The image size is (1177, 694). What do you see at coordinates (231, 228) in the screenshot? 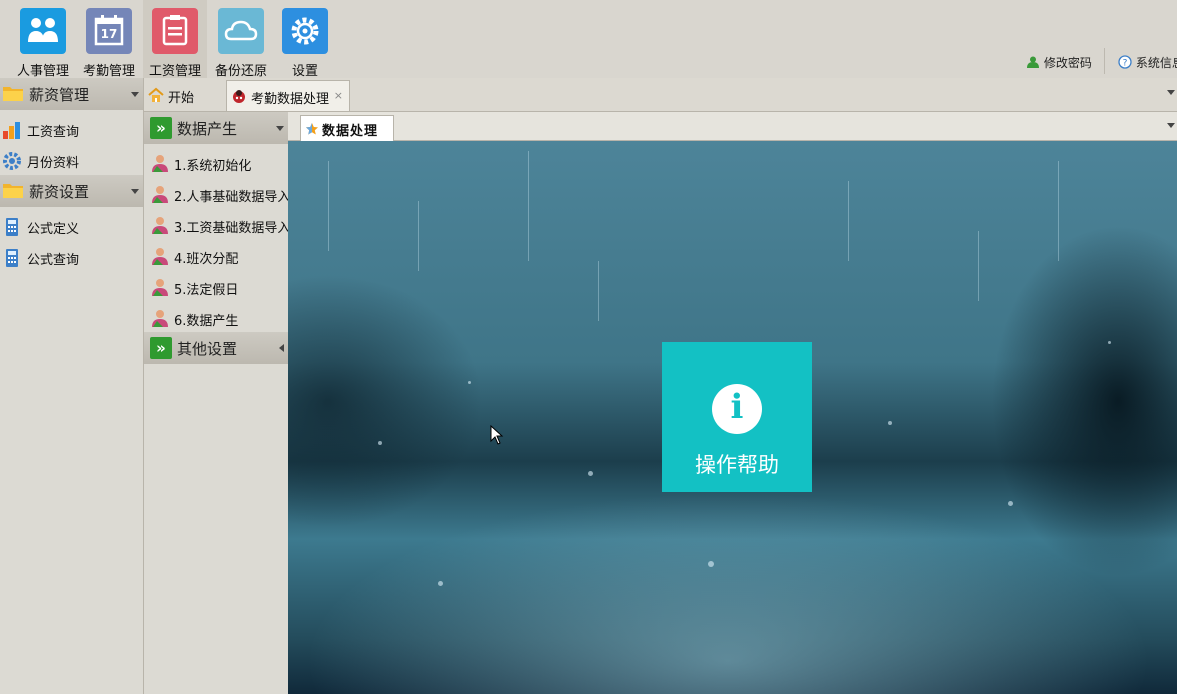
I see `menu-item-label: 3.工资基础数据导入` at bounding box center [231, 228].